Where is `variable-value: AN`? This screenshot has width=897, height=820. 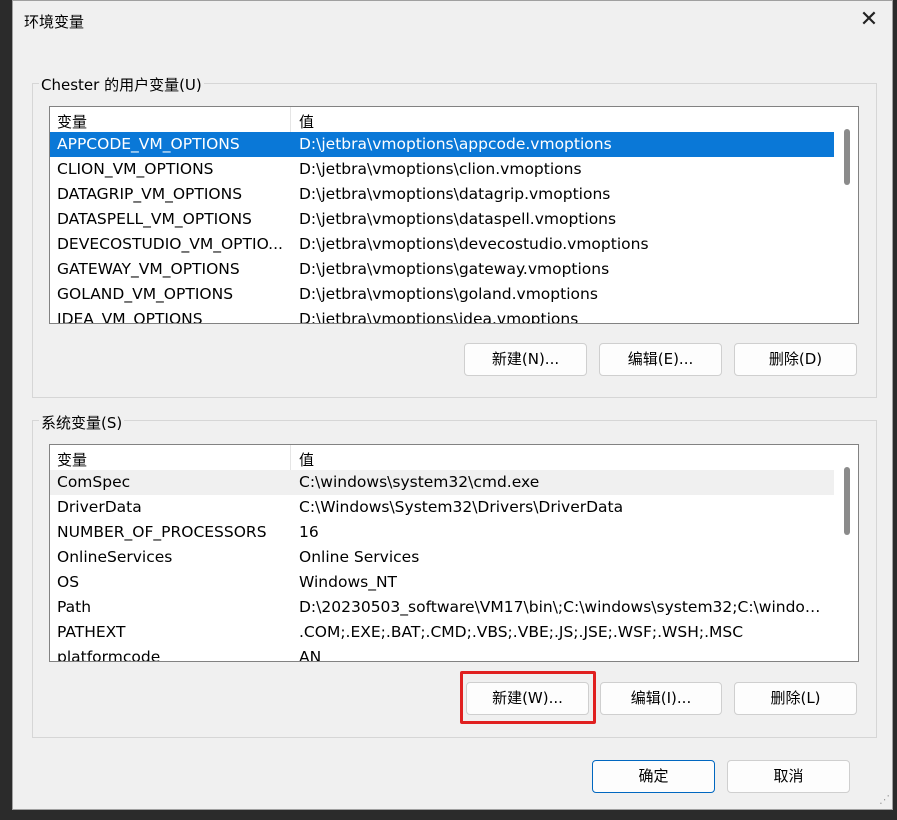
variable-value: AN is located at coordinates (310, 655).